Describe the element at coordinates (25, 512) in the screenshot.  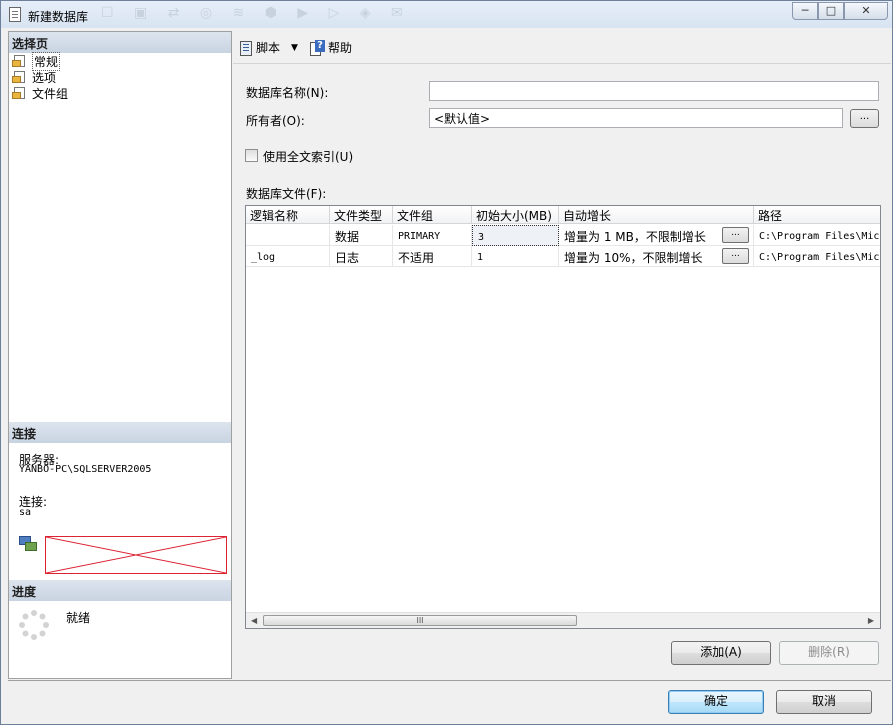
I see `connection-value: sa` at that location.